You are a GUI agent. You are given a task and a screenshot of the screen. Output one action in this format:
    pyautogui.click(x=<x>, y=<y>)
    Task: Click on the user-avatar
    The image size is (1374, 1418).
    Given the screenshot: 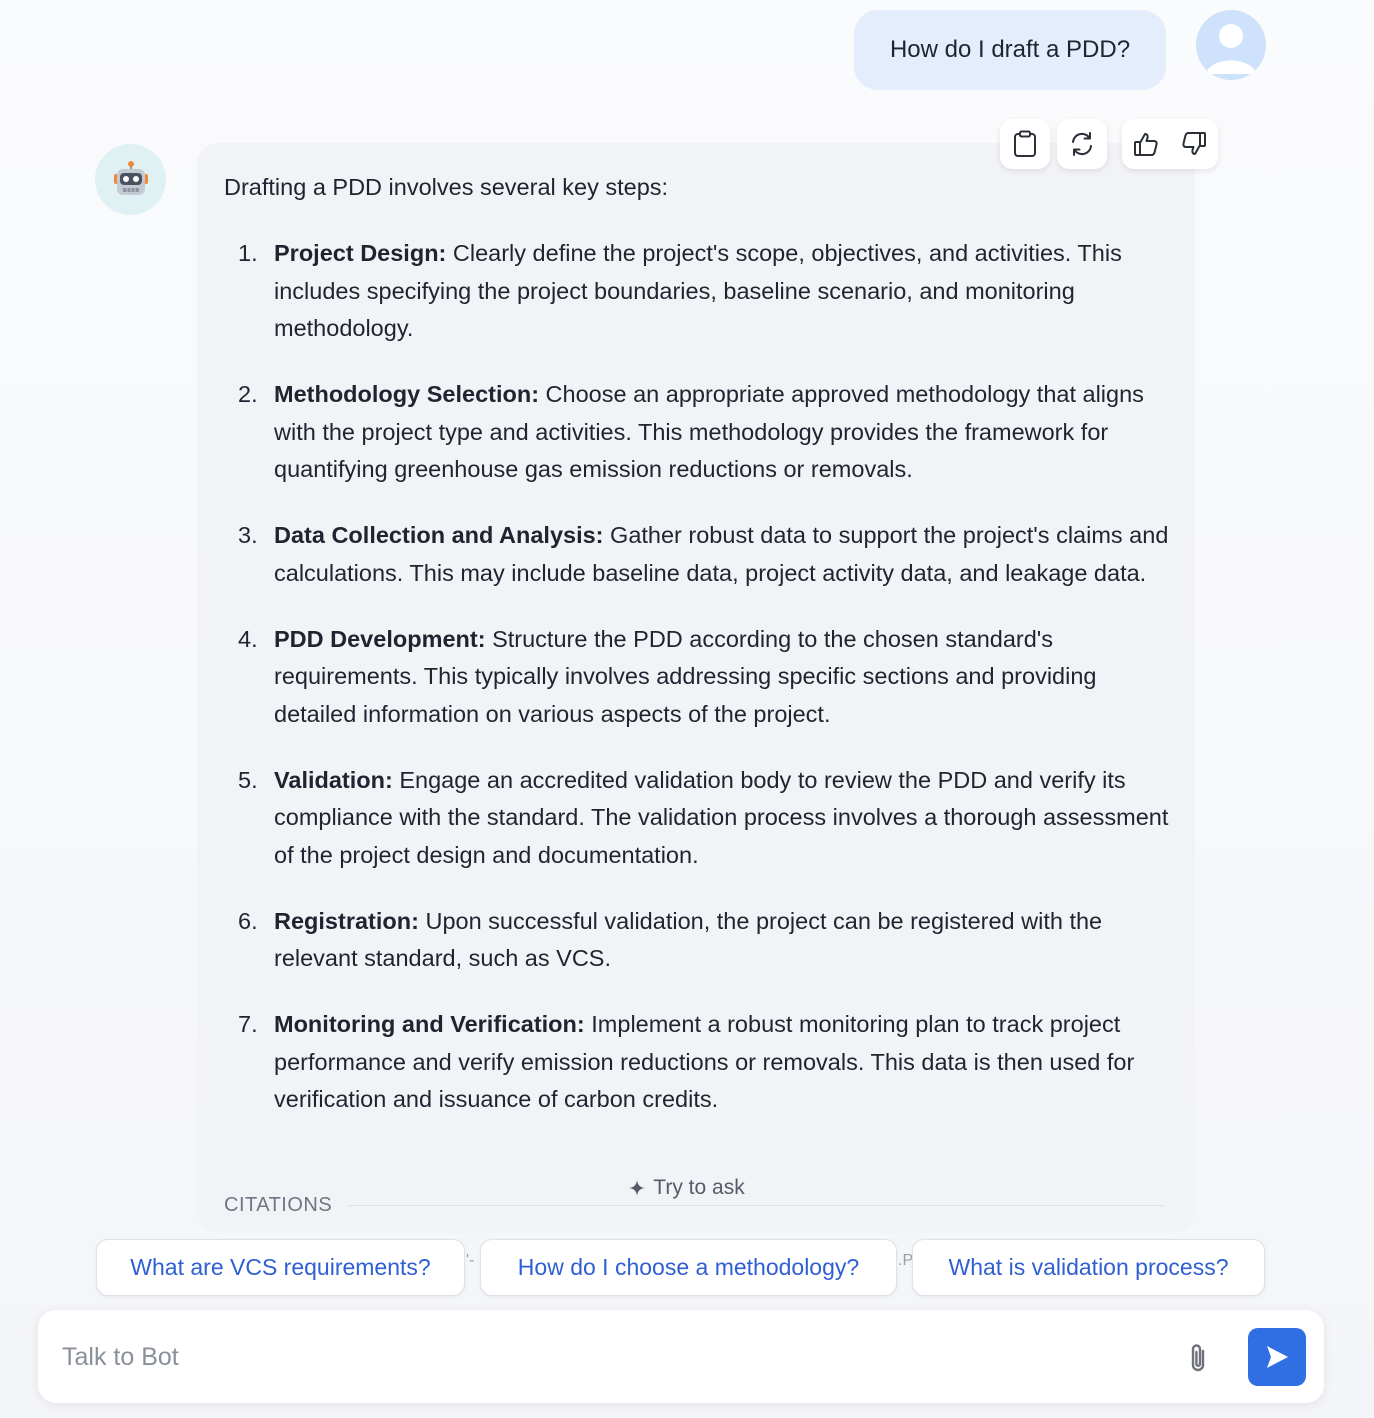 What is the action you would take?
    pyautogui.click(x=1231, y=45)
    